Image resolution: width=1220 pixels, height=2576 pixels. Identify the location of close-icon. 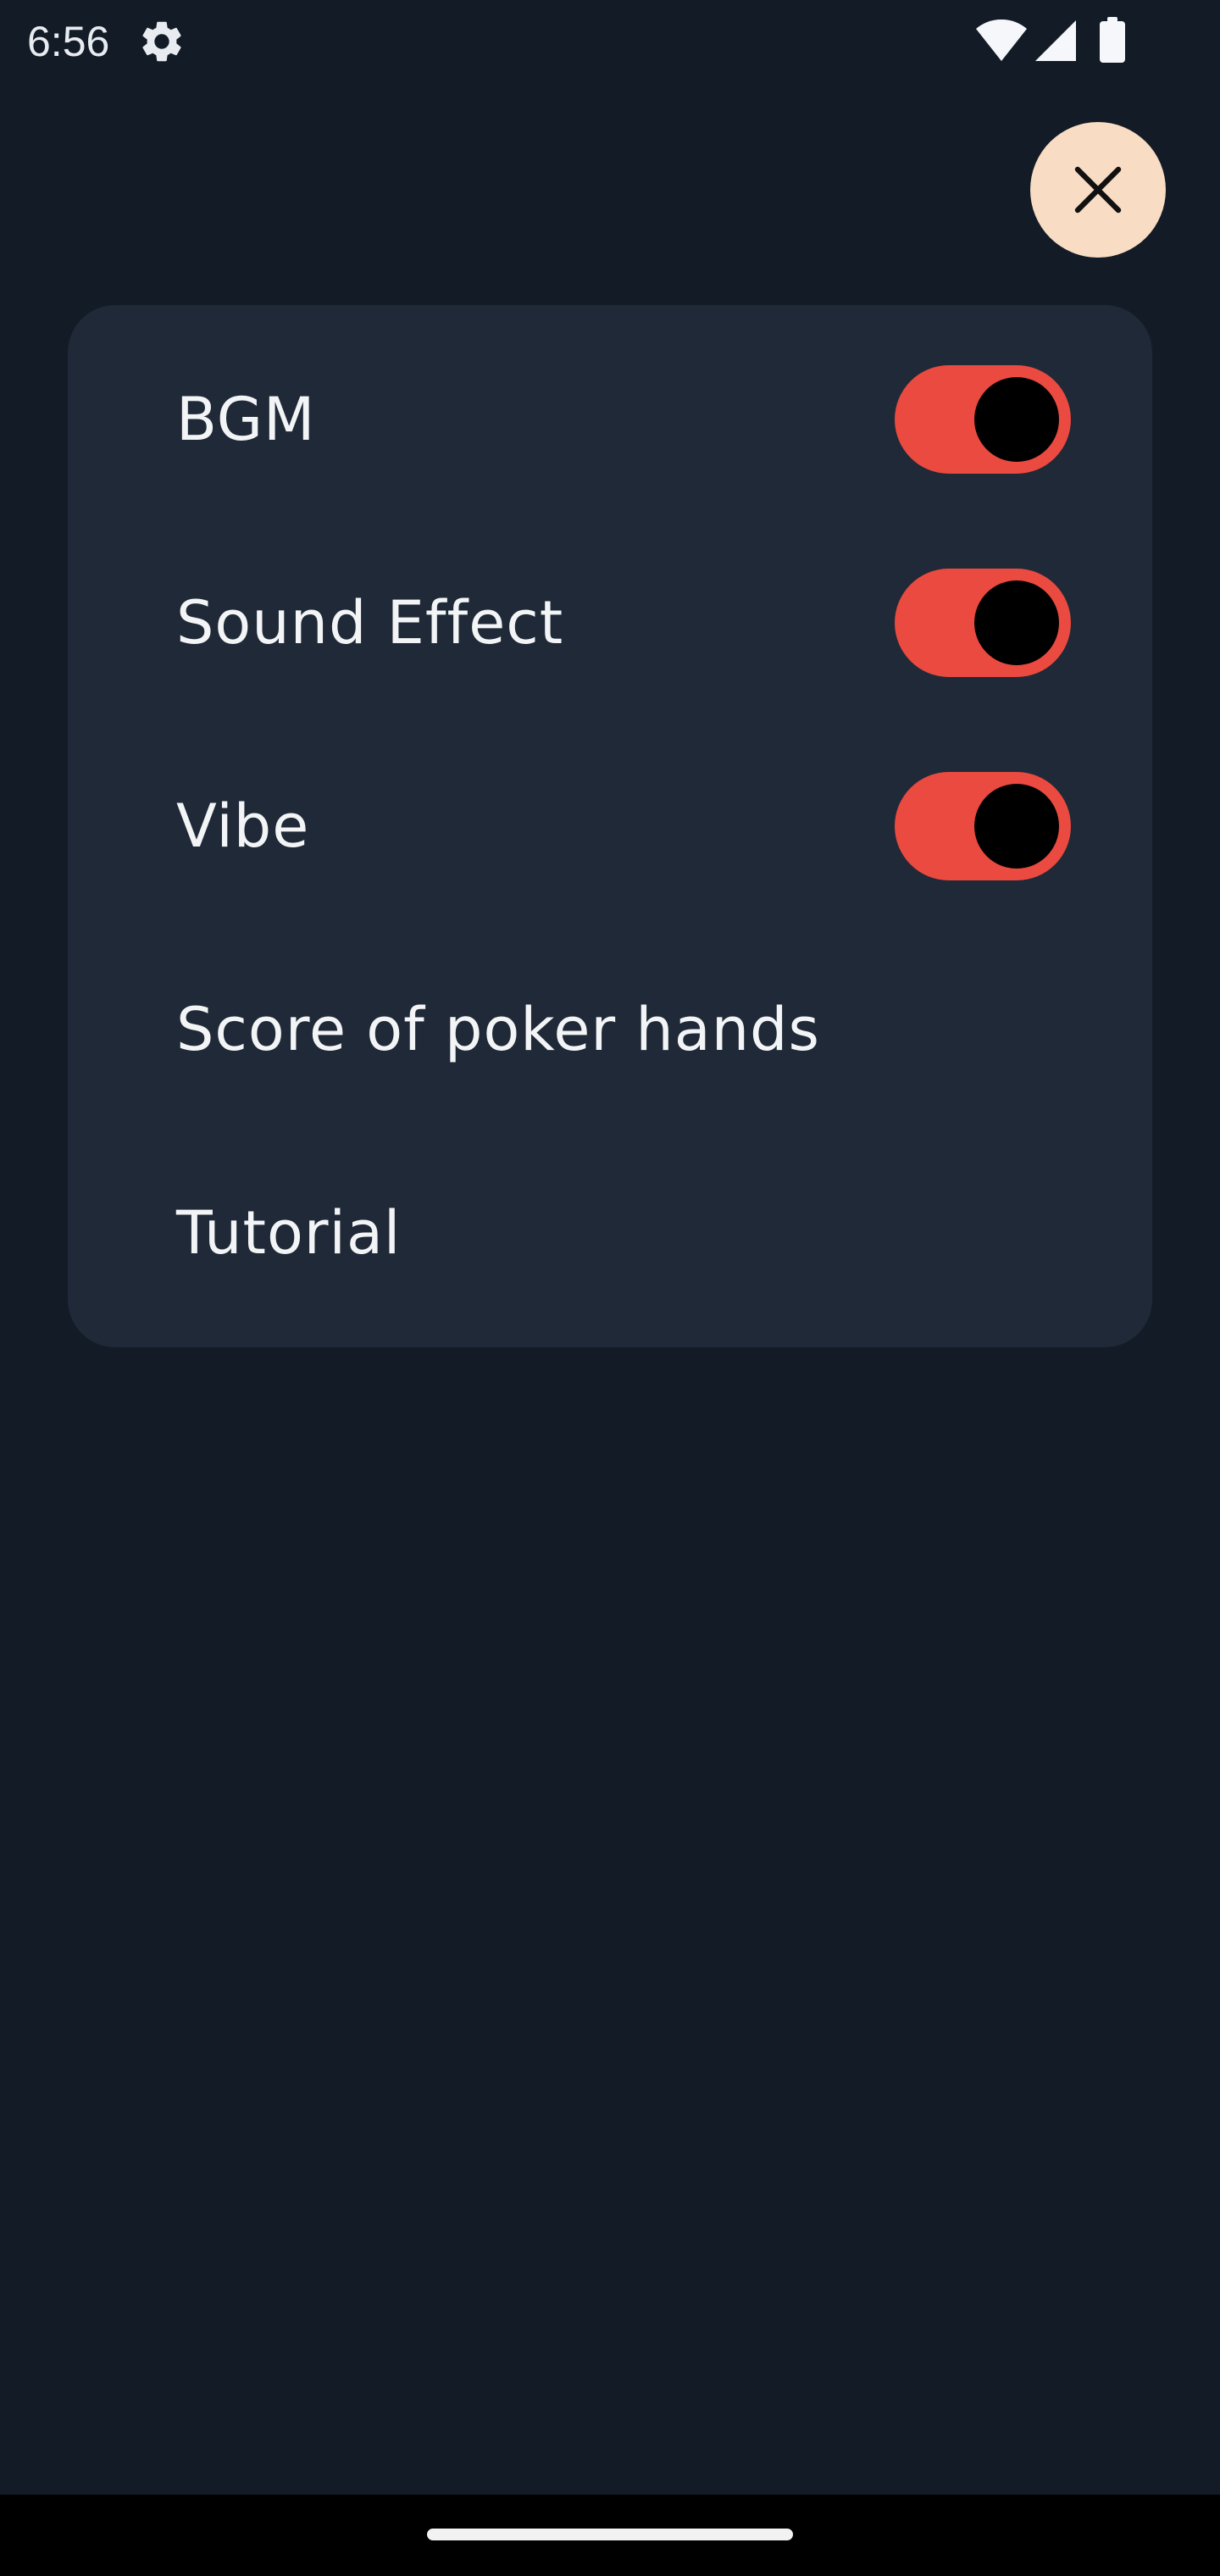
(1098, 190).